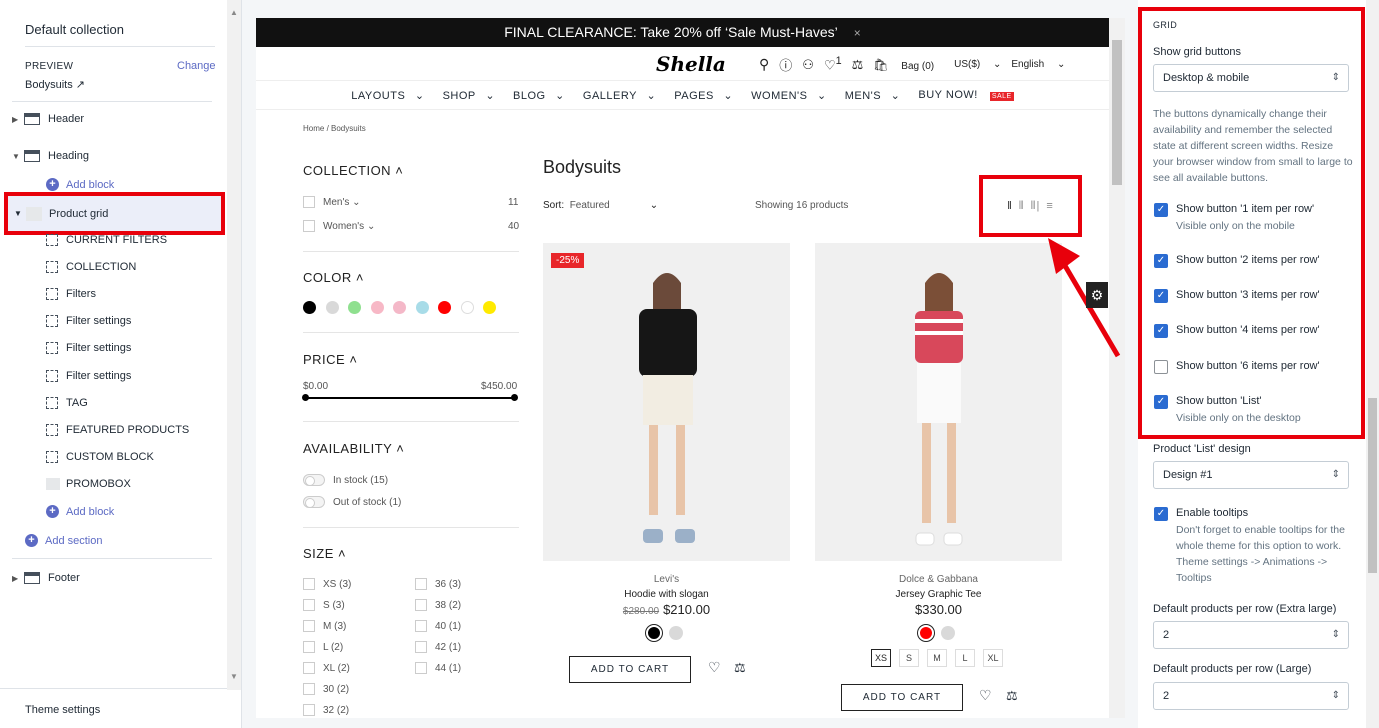  Describe the element at coordinates (909, 658) in the screenshot. I see `size-option: S` at that location.